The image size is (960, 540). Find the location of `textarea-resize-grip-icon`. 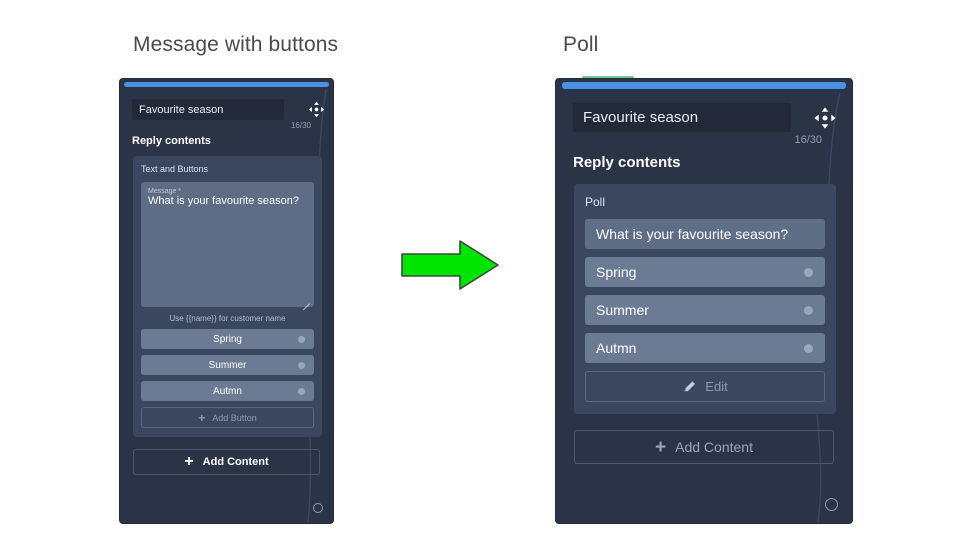

textarea-resize-grip-icon is located at coordinates (306, 303).